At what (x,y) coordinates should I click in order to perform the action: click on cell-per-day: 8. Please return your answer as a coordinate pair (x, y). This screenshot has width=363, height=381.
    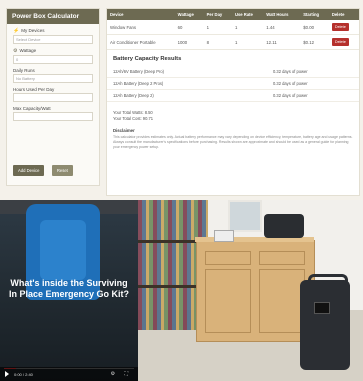
    Looking at the image, I should click on (217, 42).